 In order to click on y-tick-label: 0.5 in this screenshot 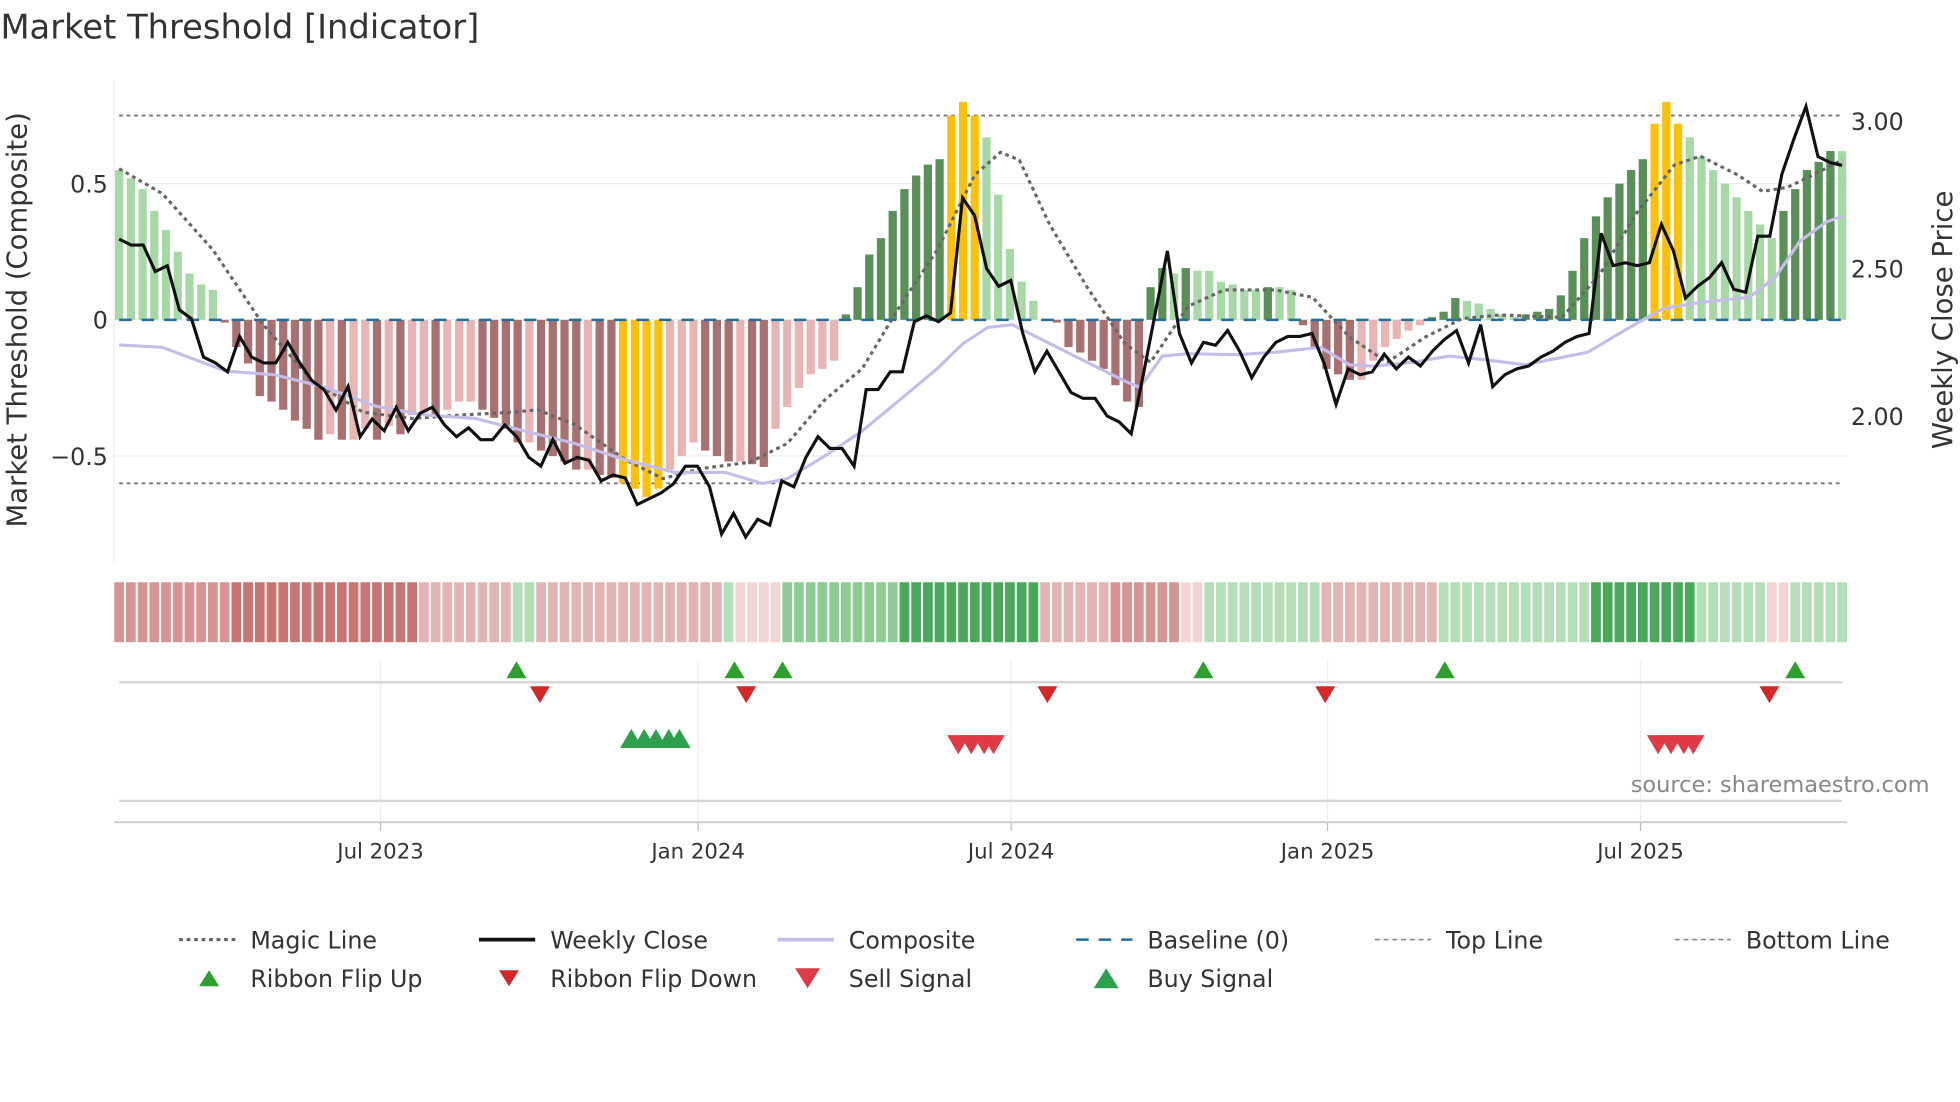, I will do `click(89, 184)`.